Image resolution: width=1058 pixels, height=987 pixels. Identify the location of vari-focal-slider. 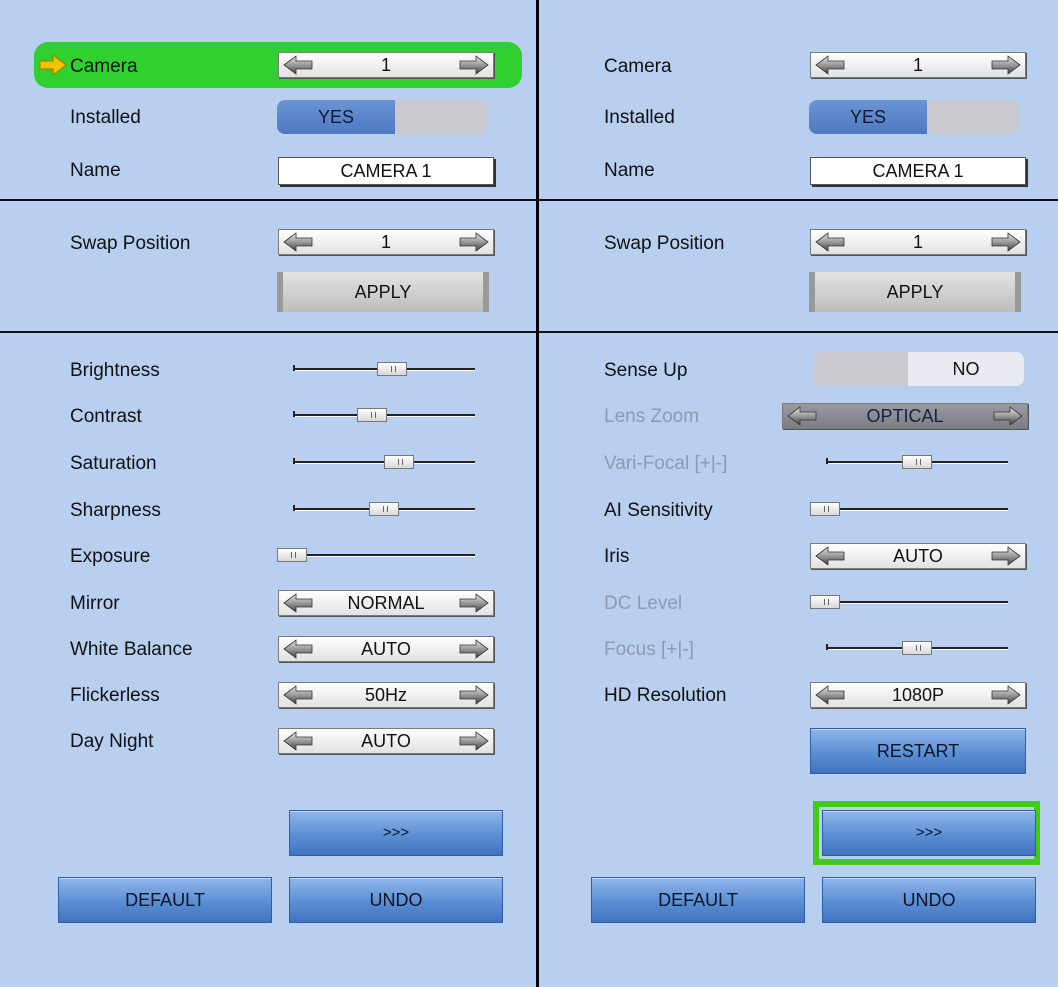
(917, 462).